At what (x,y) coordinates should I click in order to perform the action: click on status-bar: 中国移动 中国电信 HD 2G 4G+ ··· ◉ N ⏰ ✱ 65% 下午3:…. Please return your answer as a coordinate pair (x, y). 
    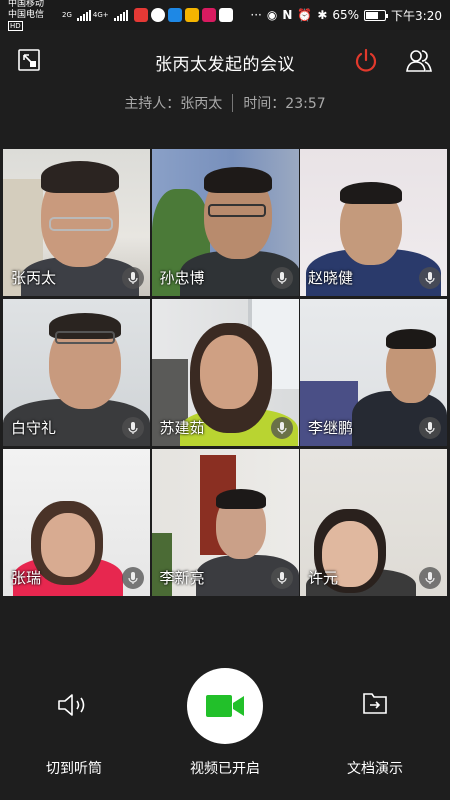
    Looking at the image, I should click on (225, 16).